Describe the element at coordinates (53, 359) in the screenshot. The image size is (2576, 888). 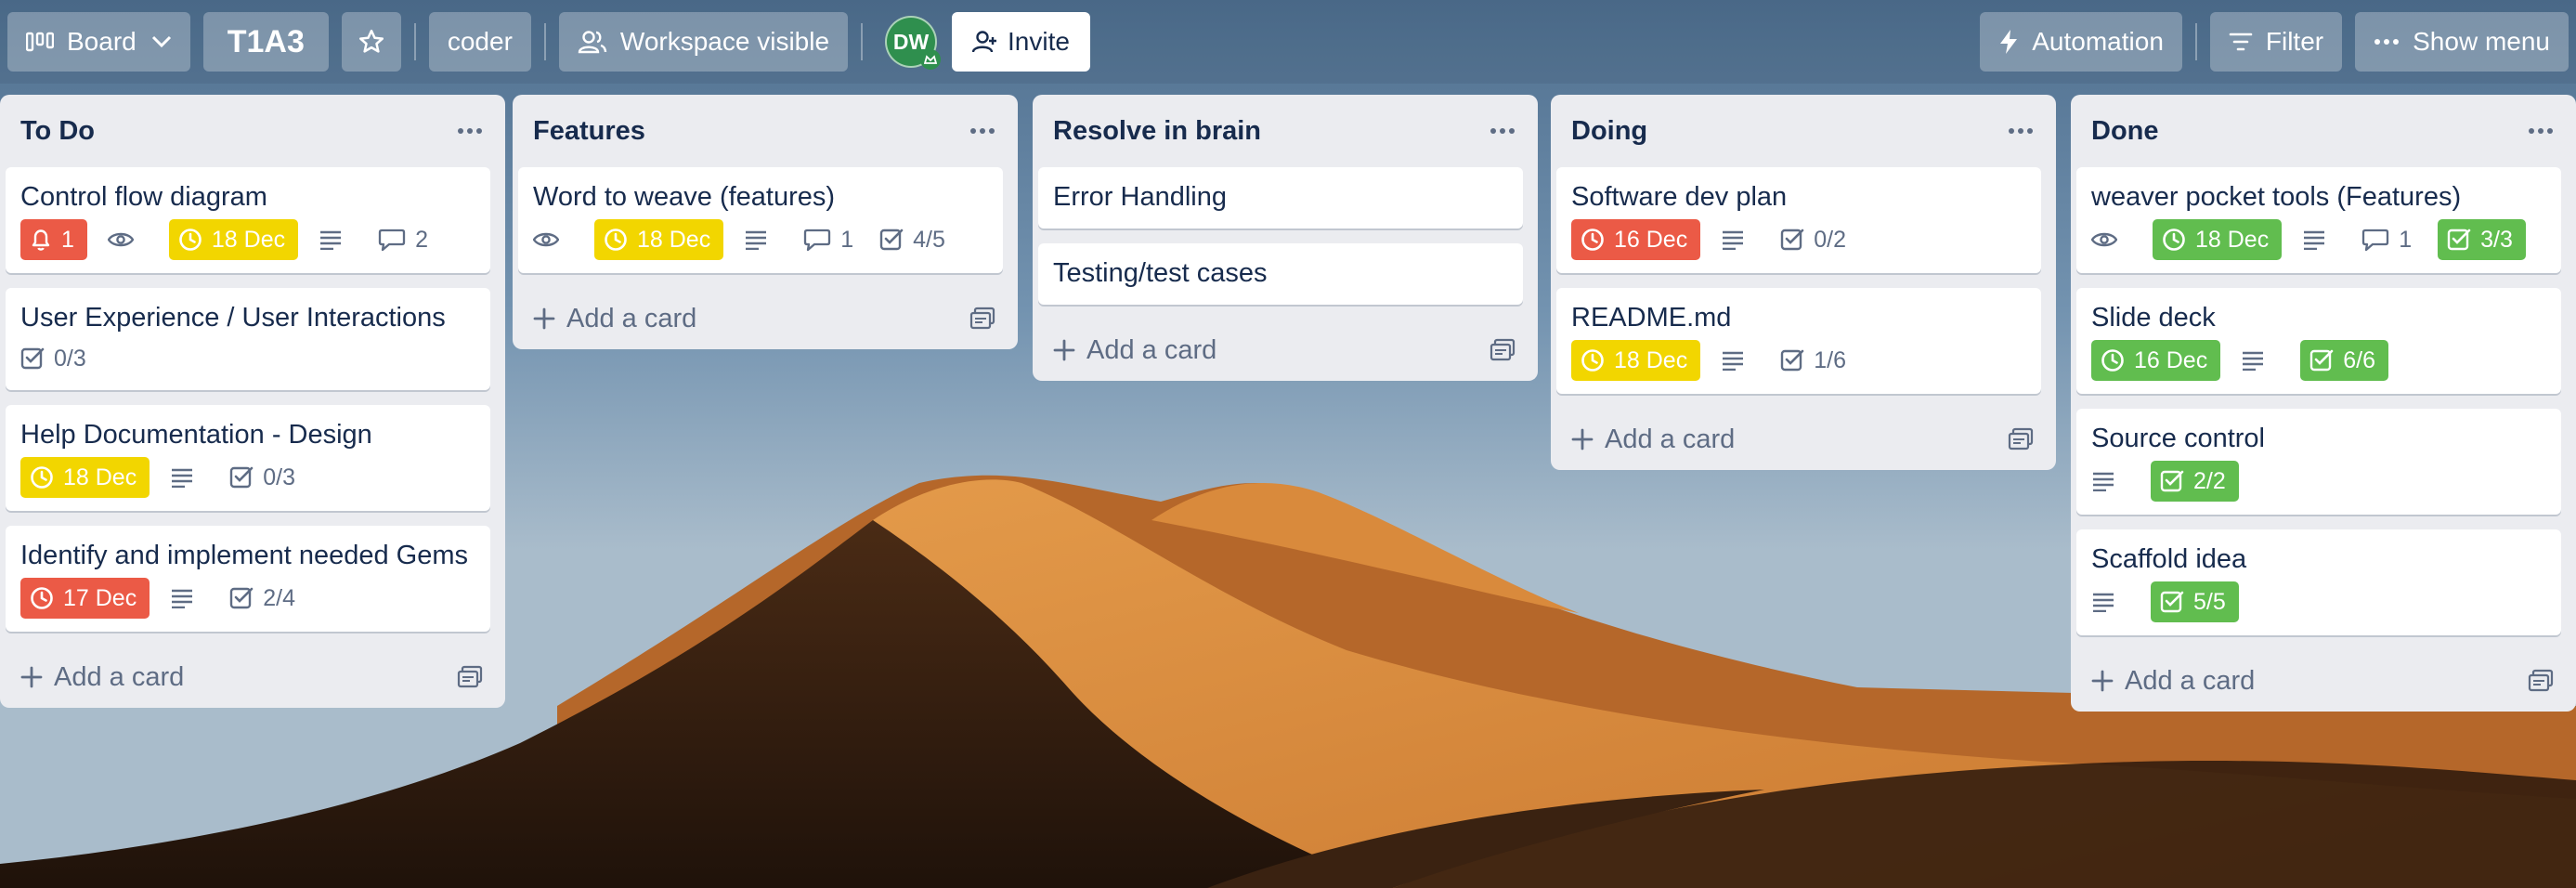
I see `checklist-badge: 0/3` at that location.